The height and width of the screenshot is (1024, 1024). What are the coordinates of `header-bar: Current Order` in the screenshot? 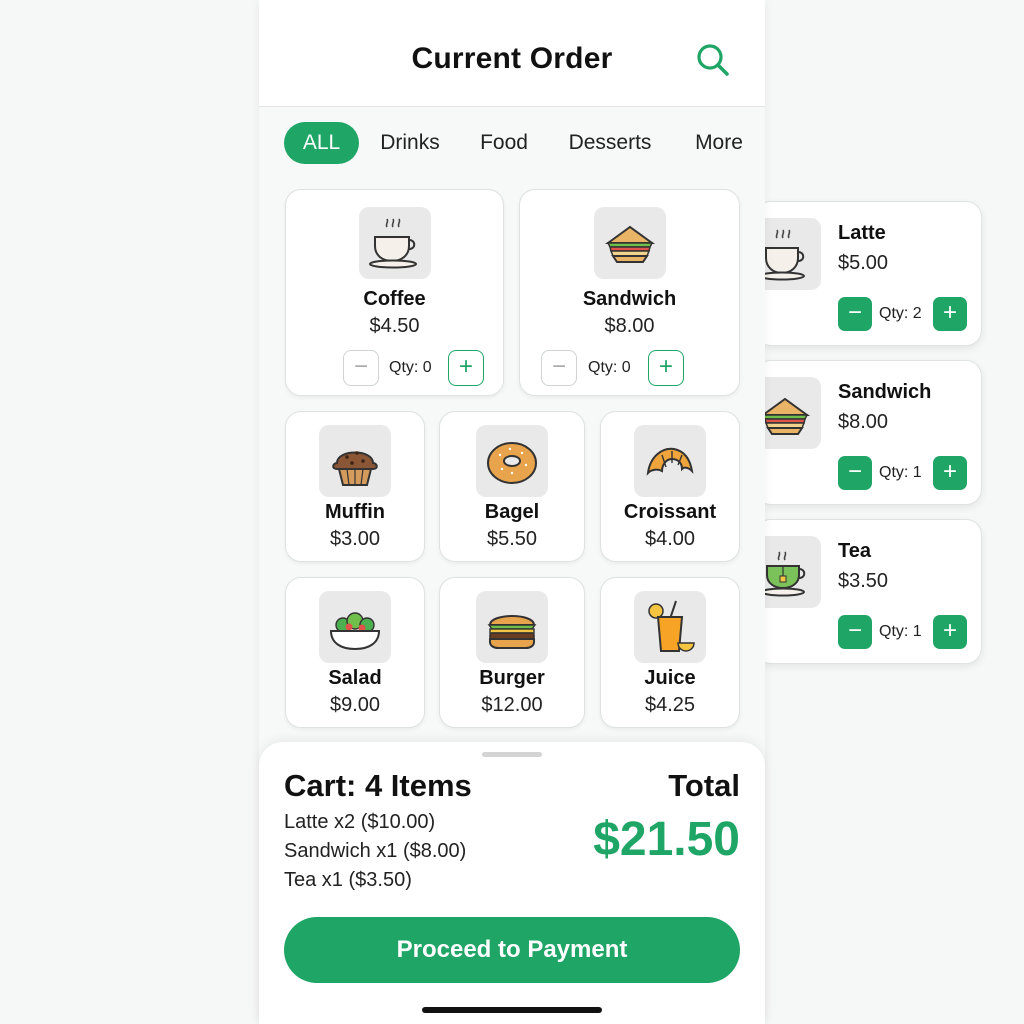 It's located at (512, 53).